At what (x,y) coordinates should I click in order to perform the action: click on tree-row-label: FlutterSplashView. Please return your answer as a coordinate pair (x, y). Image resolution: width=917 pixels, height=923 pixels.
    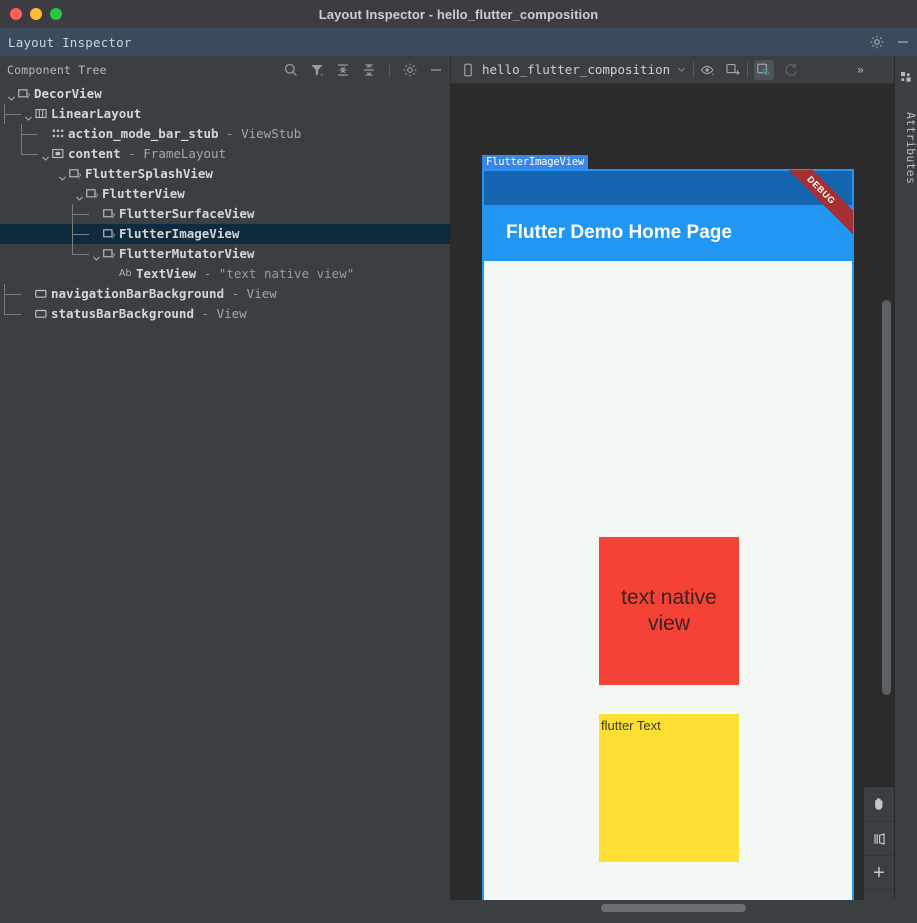
    Looking at the image, I should click on (149, 173).